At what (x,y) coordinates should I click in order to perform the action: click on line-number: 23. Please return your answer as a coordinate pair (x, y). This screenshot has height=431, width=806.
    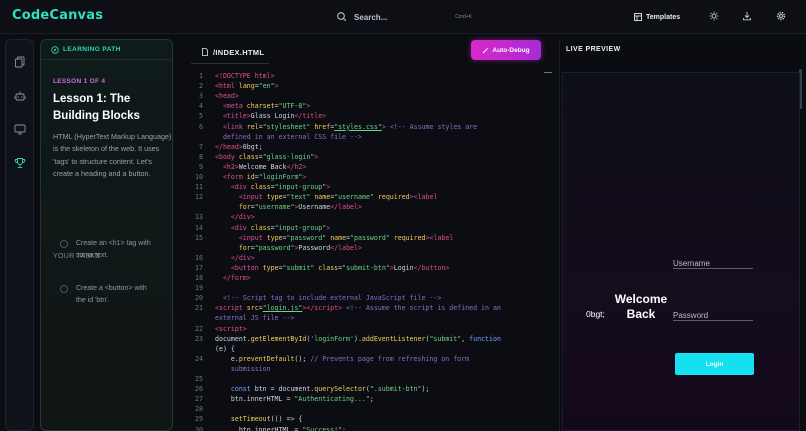
    Looking at the image, I should click on (199, 338).